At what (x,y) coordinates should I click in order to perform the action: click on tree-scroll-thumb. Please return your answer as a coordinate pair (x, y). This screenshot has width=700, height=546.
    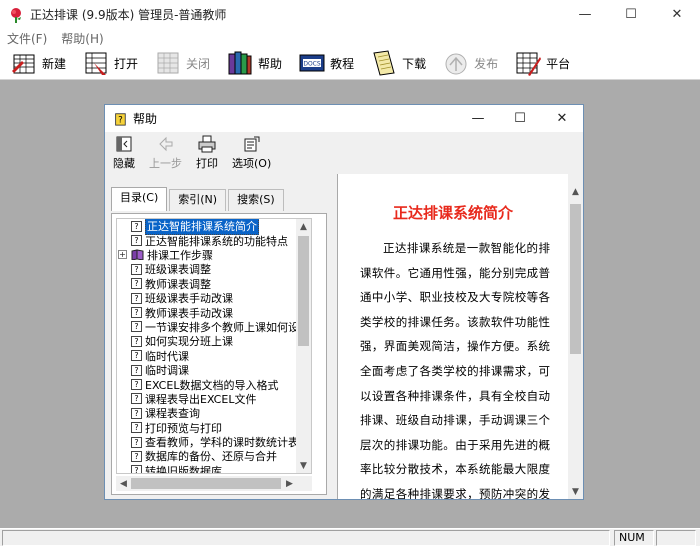
    Looking at the image, I should click on (303, 291).